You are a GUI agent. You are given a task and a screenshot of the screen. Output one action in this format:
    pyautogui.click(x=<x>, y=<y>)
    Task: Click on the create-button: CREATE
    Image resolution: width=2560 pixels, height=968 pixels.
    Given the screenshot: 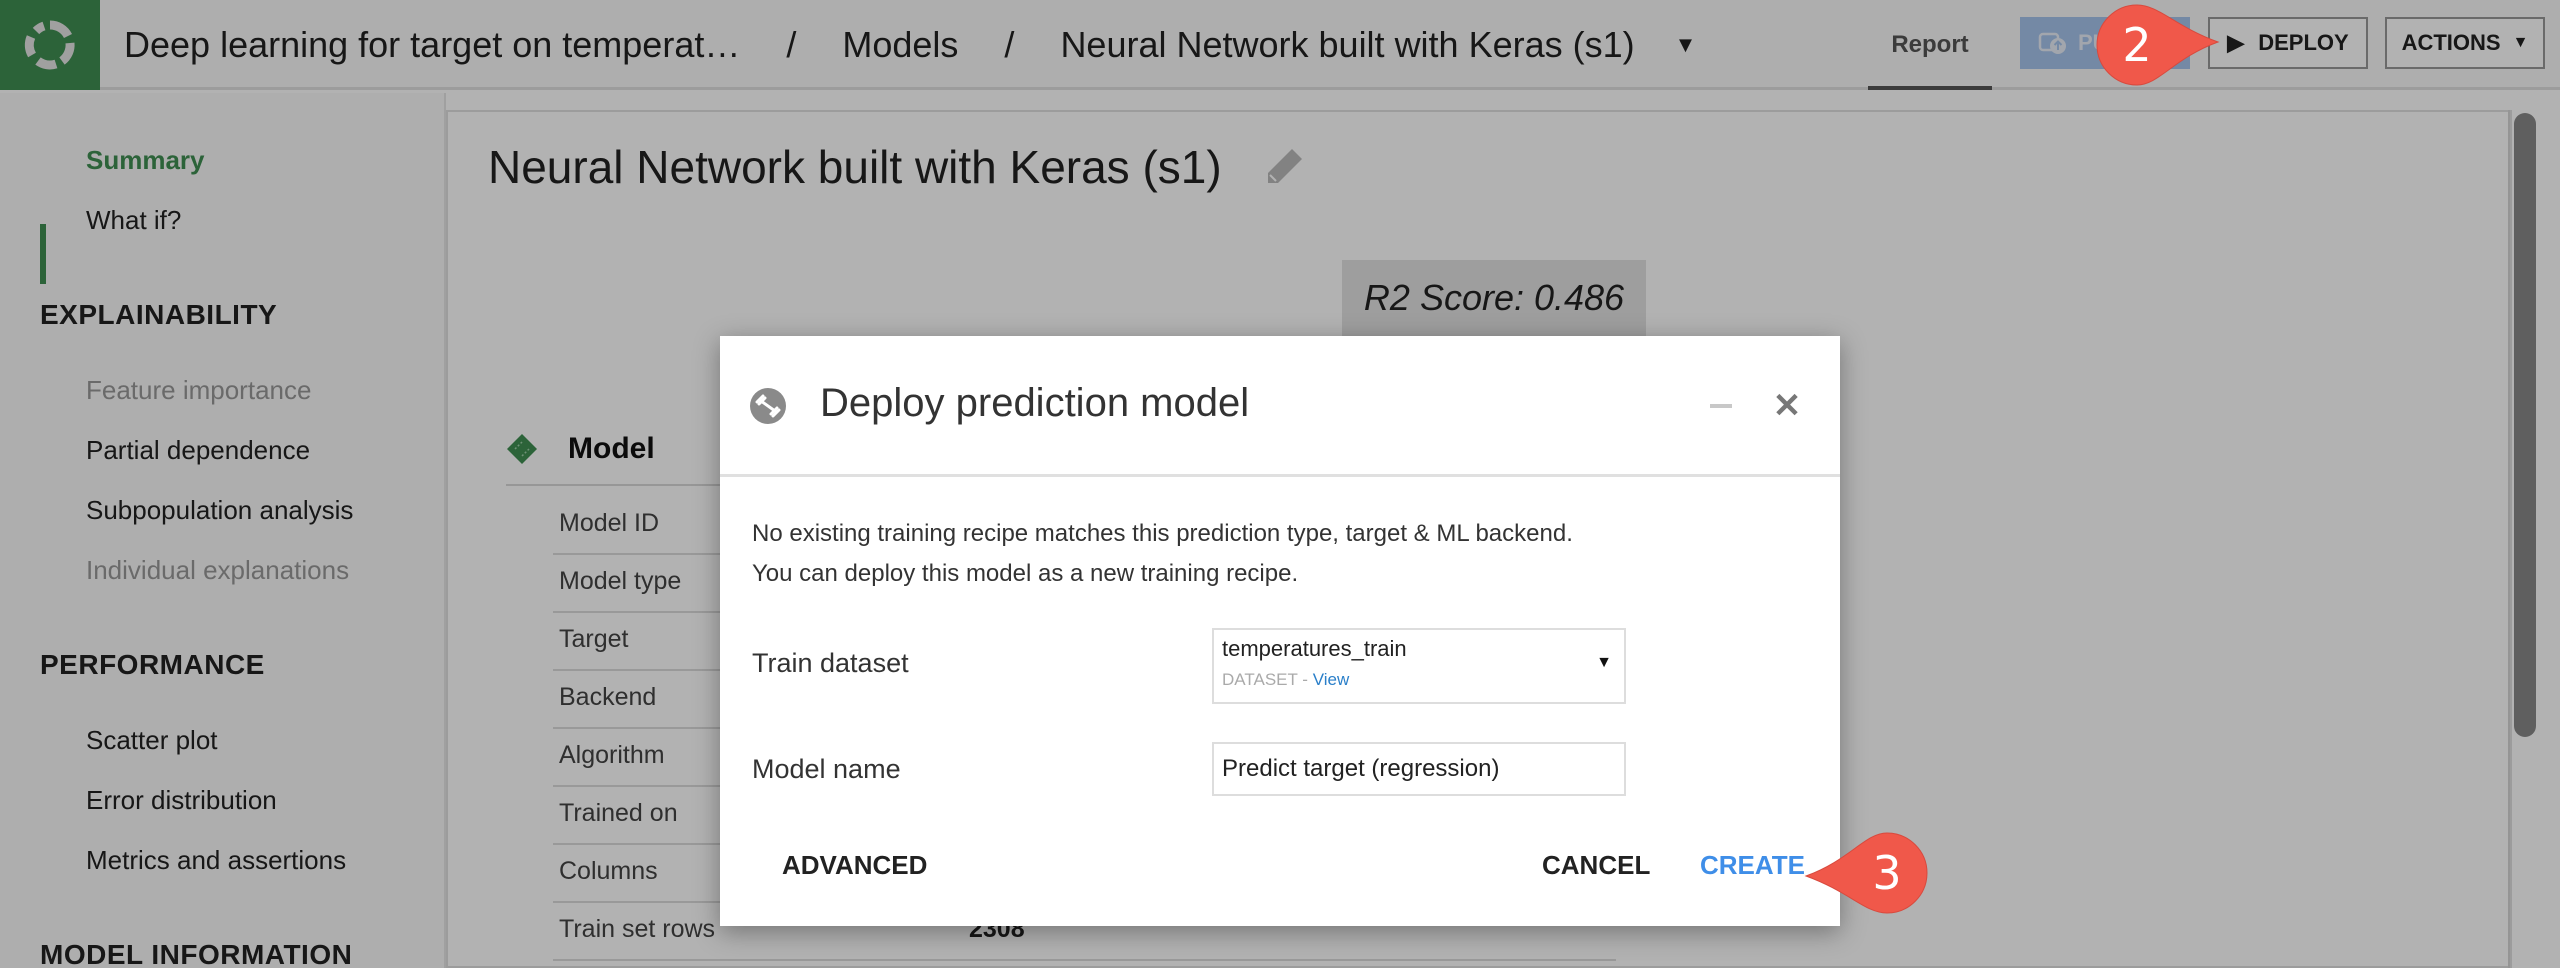 What is the action you would take?
    pyautogui.click(x=1752, y=865)
    